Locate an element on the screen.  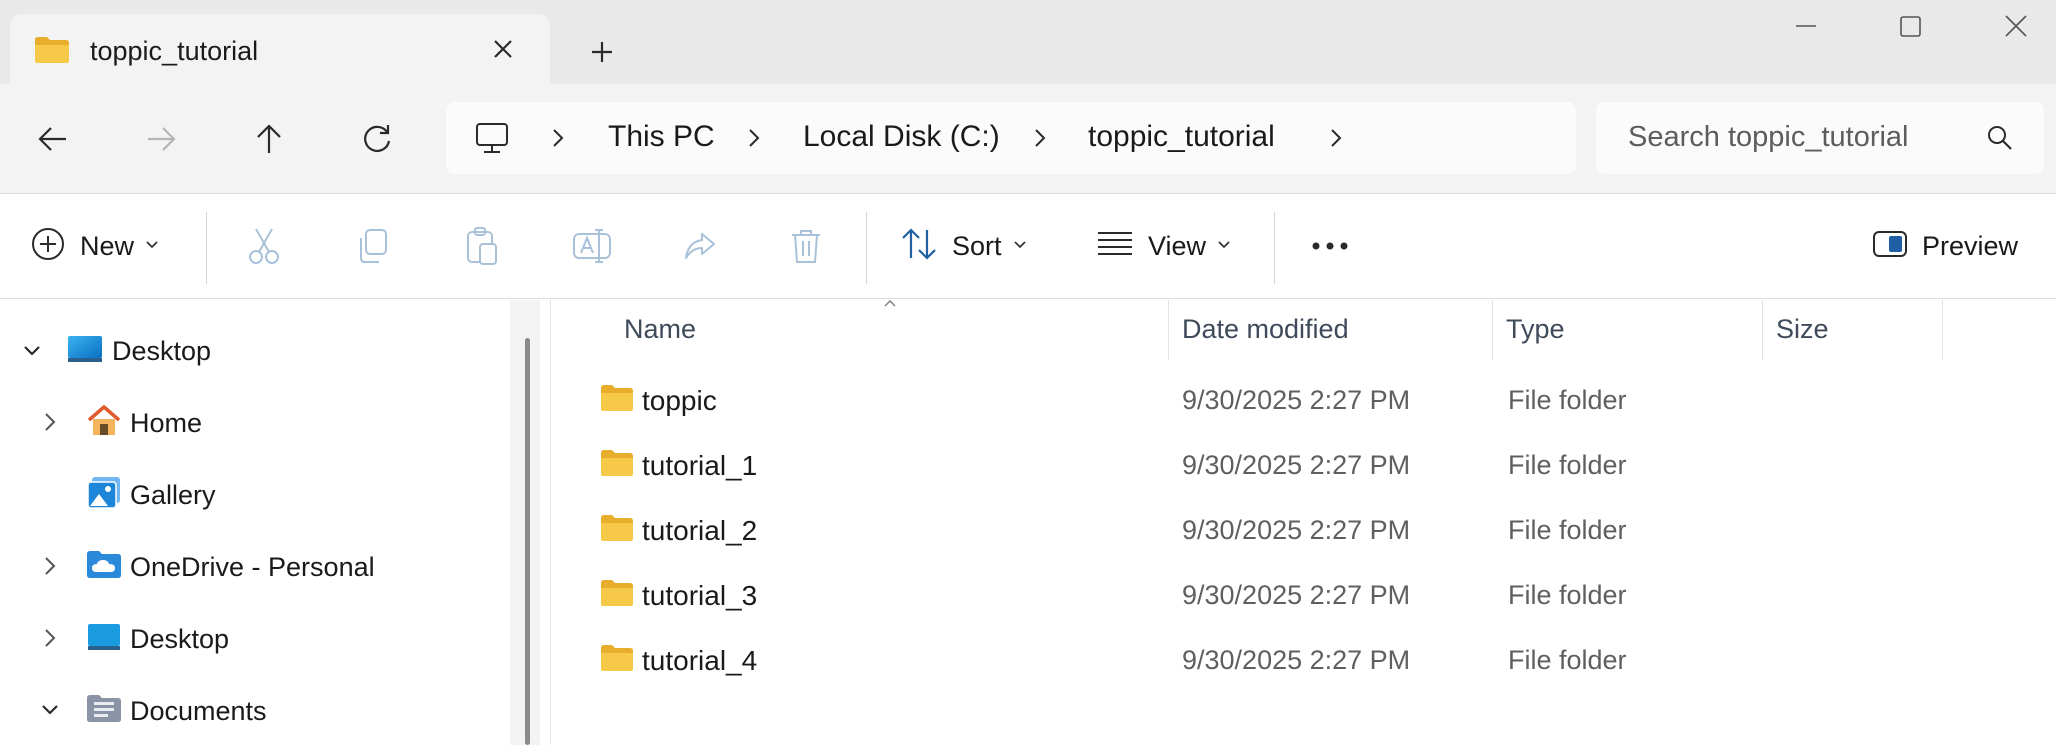
nav-item-desktop-2: Desktop is located at coordinates (157, 639).